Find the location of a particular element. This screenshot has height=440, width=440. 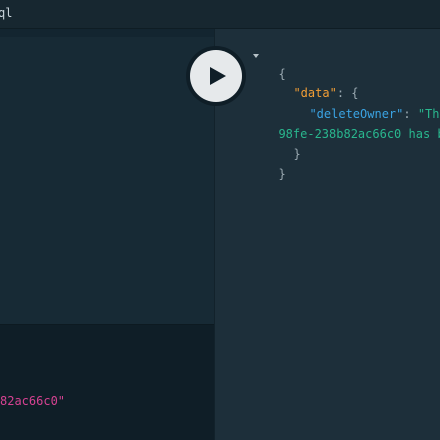

editor-gutter is located at coordinates (107, 33).